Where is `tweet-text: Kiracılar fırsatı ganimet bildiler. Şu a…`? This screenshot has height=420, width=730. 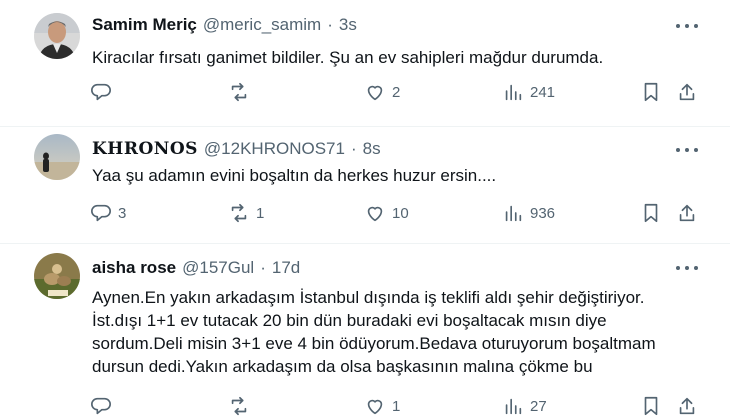 tweet-text: Kiracılar fırsatı ganimet bildiler. Şu a… is located at coordinates (348, 57).